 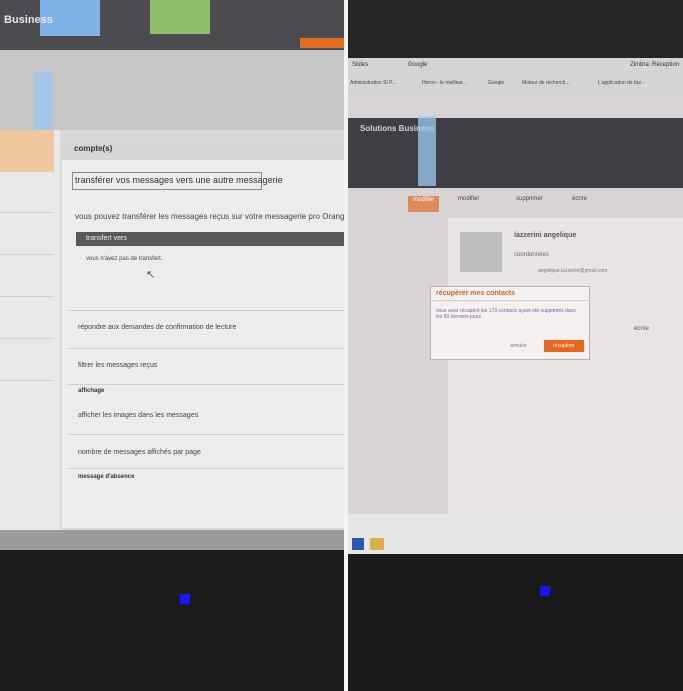 What do you see at coordinates (151, 275) in the screenshot?
I see `mouse-cursor-icon: ↖` at bounding box center [151, 275].